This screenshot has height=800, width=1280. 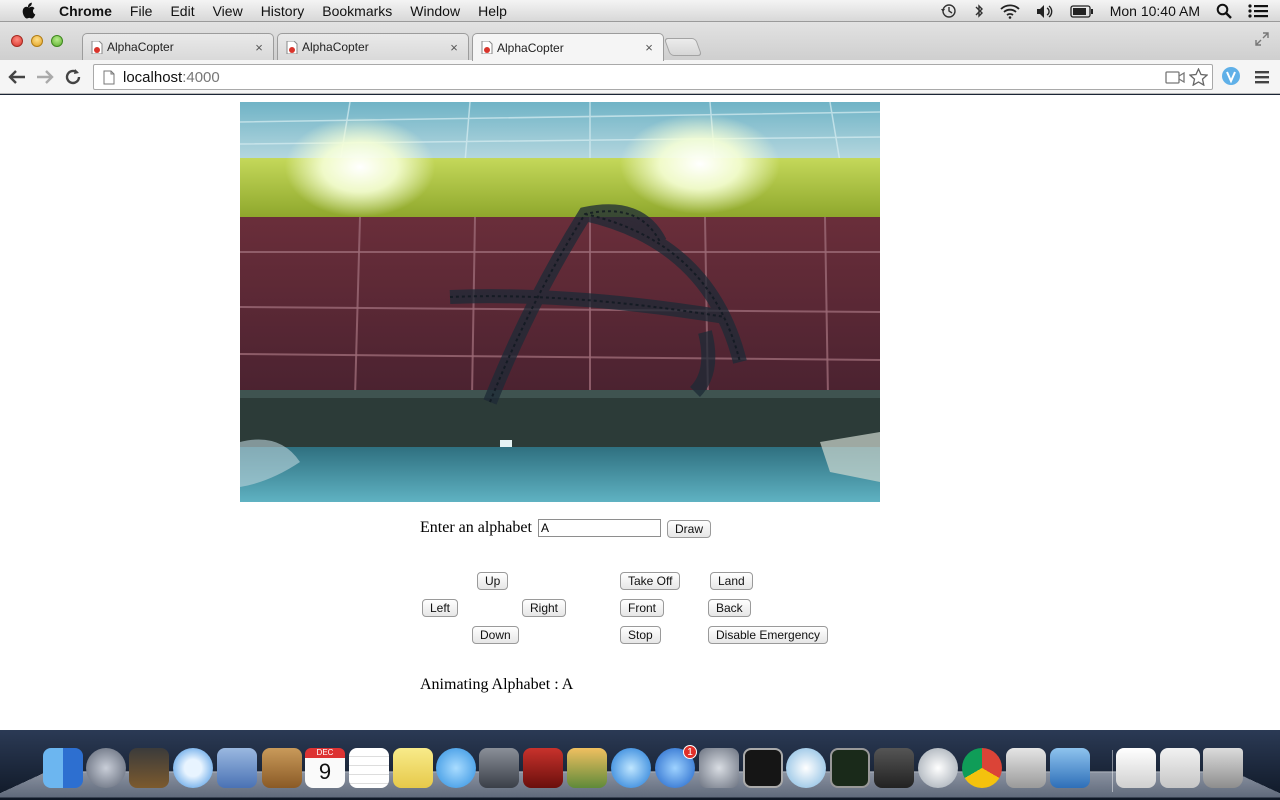 I want to click on right-button: Right, so click(x=544, y=608).